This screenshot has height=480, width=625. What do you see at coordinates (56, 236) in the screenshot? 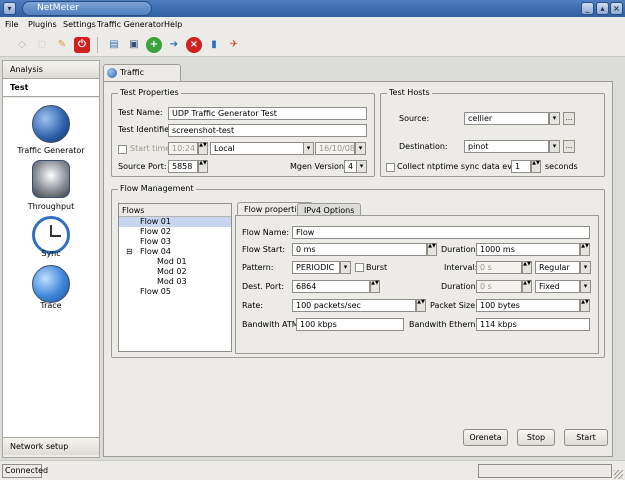
I see `clock-hand` at bounding box center [56, 236].